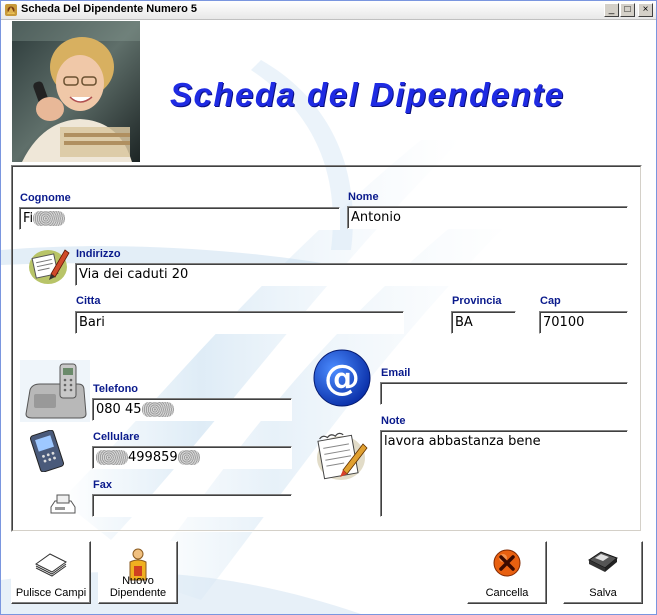 The width and height of the screenshot is (657, 615). I want to click on email-label: Email, so click(396, 373).